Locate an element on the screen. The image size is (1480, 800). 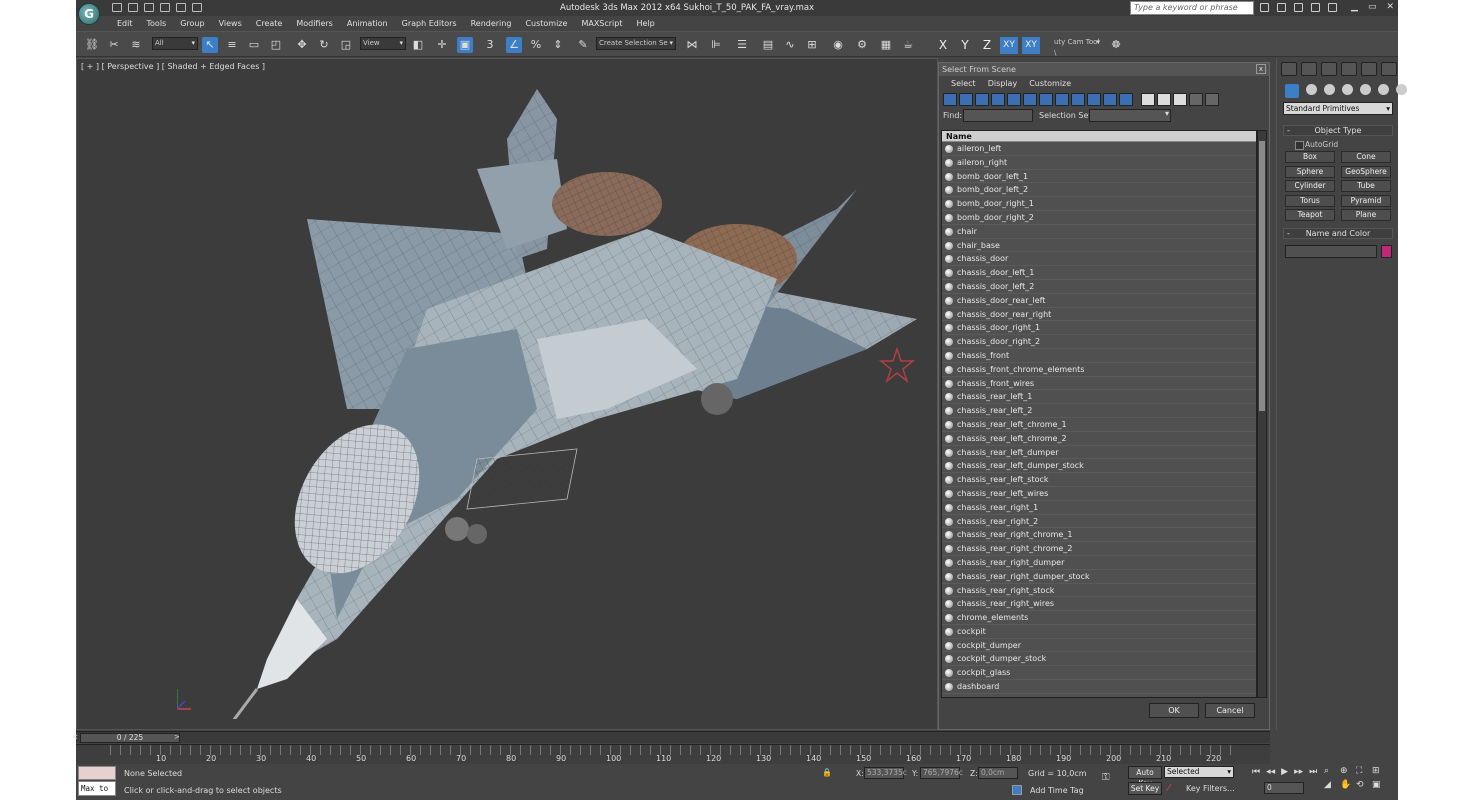
menu-create: Create is located at coordinates (269, 24).